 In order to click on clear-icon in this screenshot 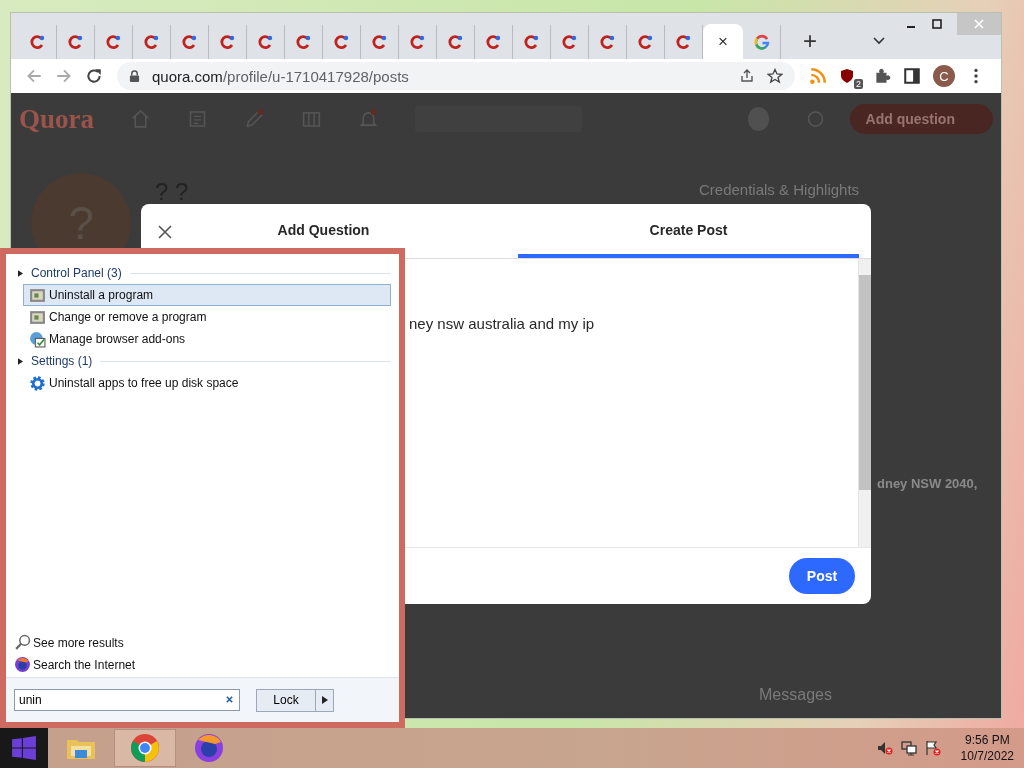, I will do `click(229, 699)`.